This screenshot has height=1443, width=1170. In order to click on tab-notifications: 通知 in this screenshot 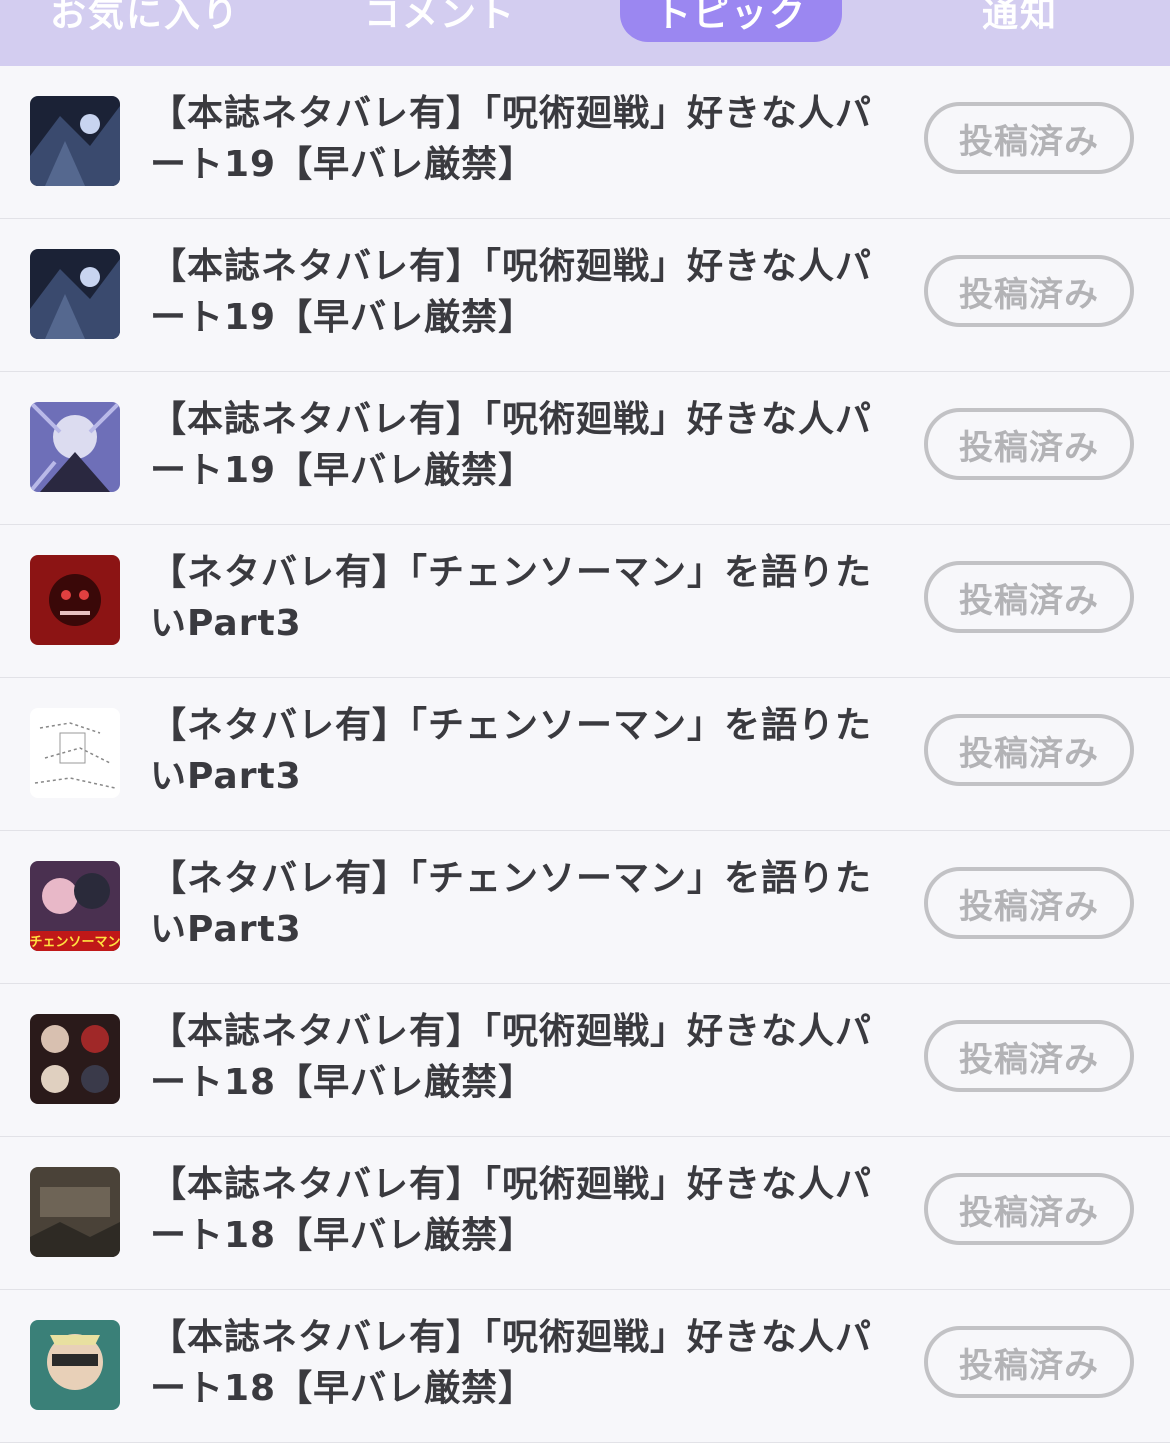, I will do `click(1020, 21)`.